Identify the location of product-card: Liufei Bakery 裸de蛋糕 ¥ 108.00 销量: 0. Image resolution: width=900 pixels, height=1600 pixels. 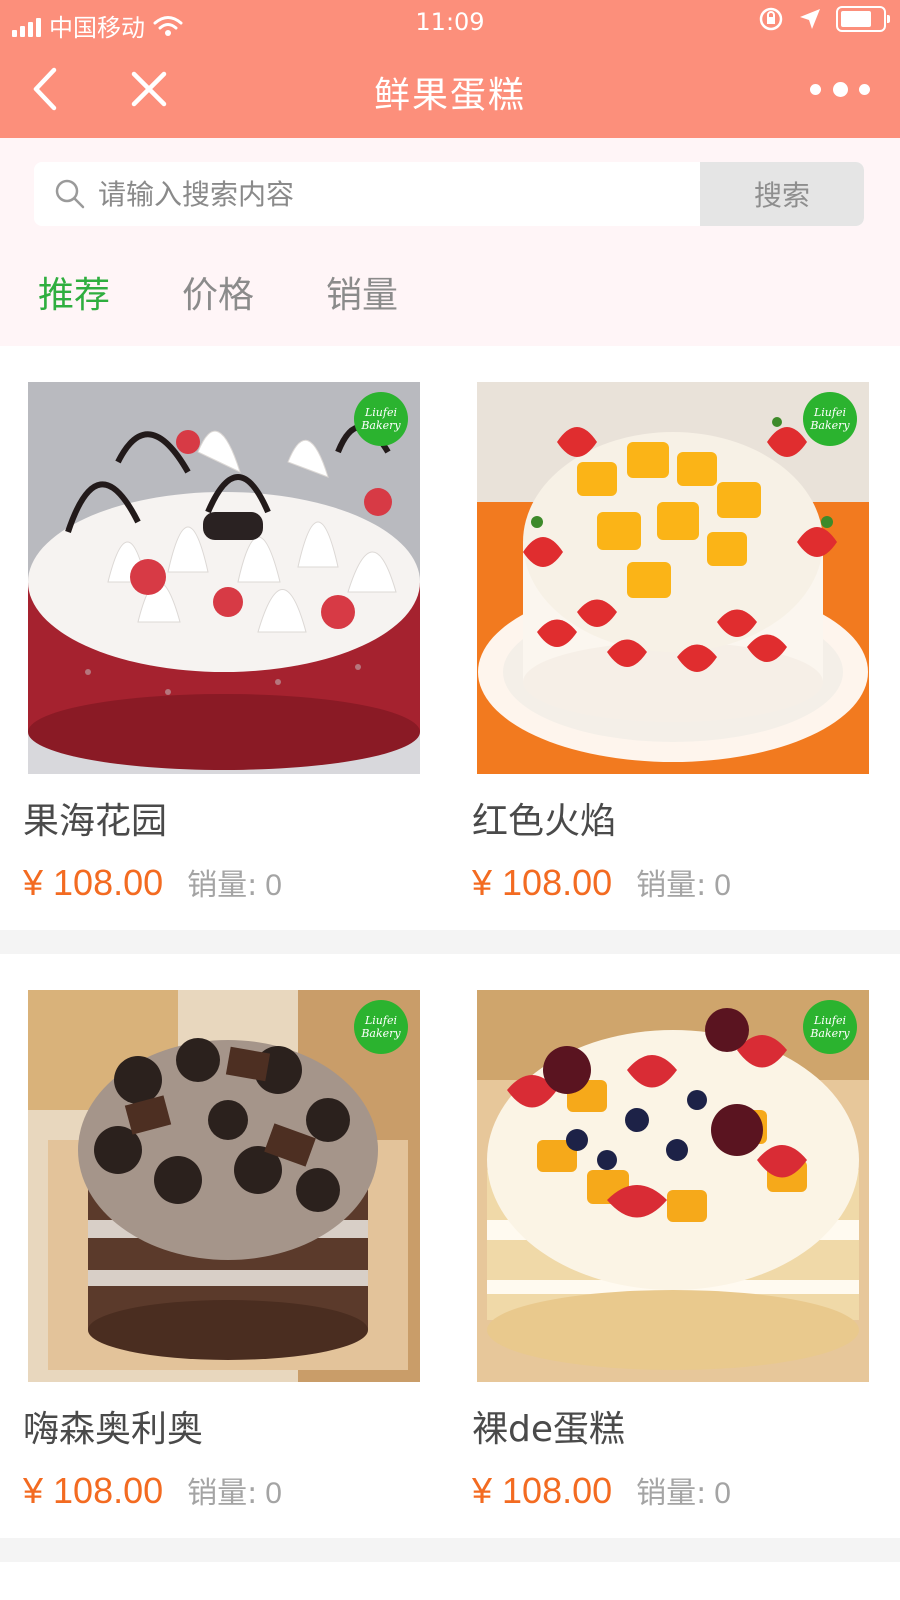
(671, 1250).